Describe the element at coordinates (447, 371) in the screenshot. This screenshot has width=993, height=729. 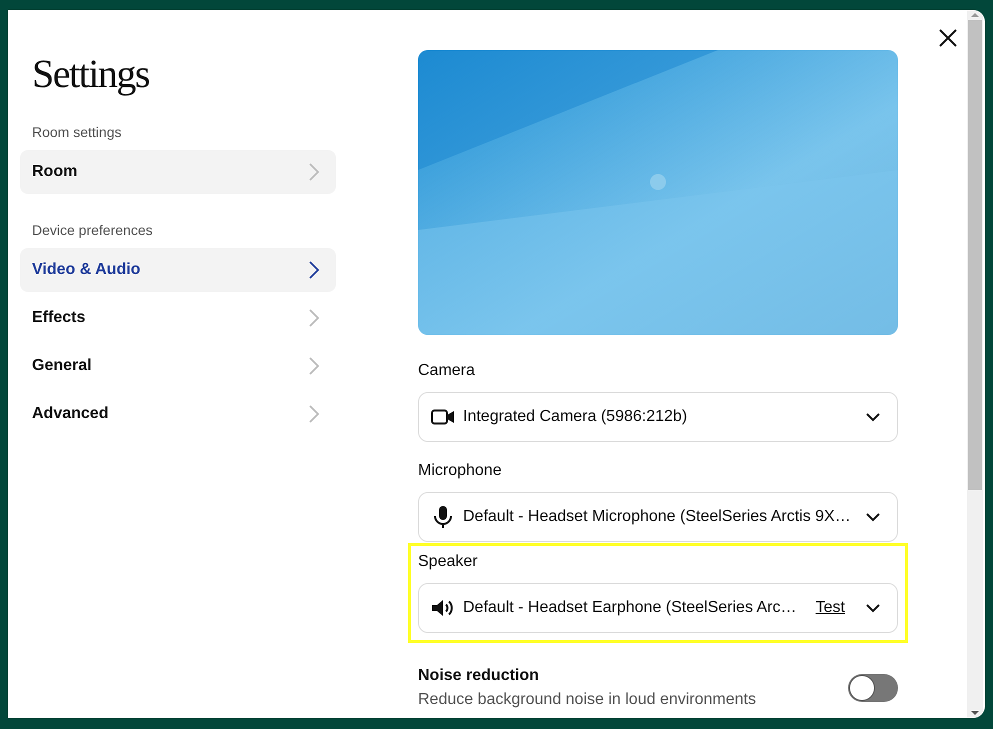
I see `field-label: Camera` at that location.